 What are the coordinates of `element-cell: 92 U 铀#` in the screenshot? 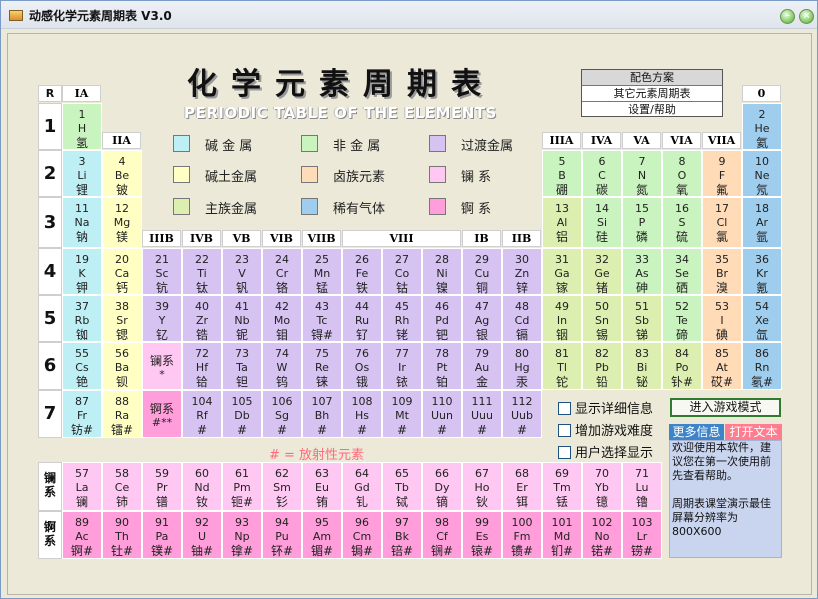 It's located at (202, 535).